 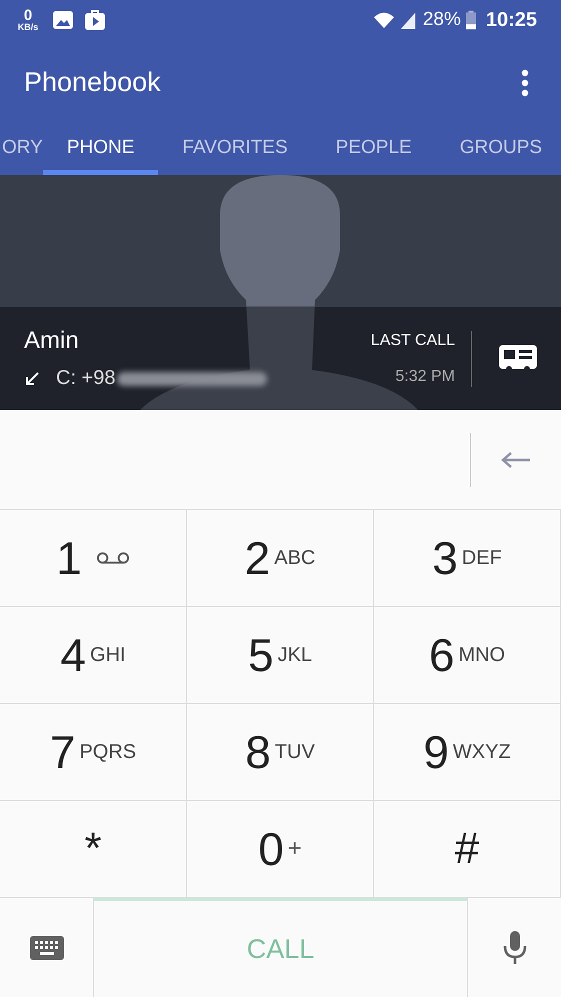 What do you see at coordinates (93, 558) in the screenshot?
I see `dial-key: 1` at bounding box center [93, 558].